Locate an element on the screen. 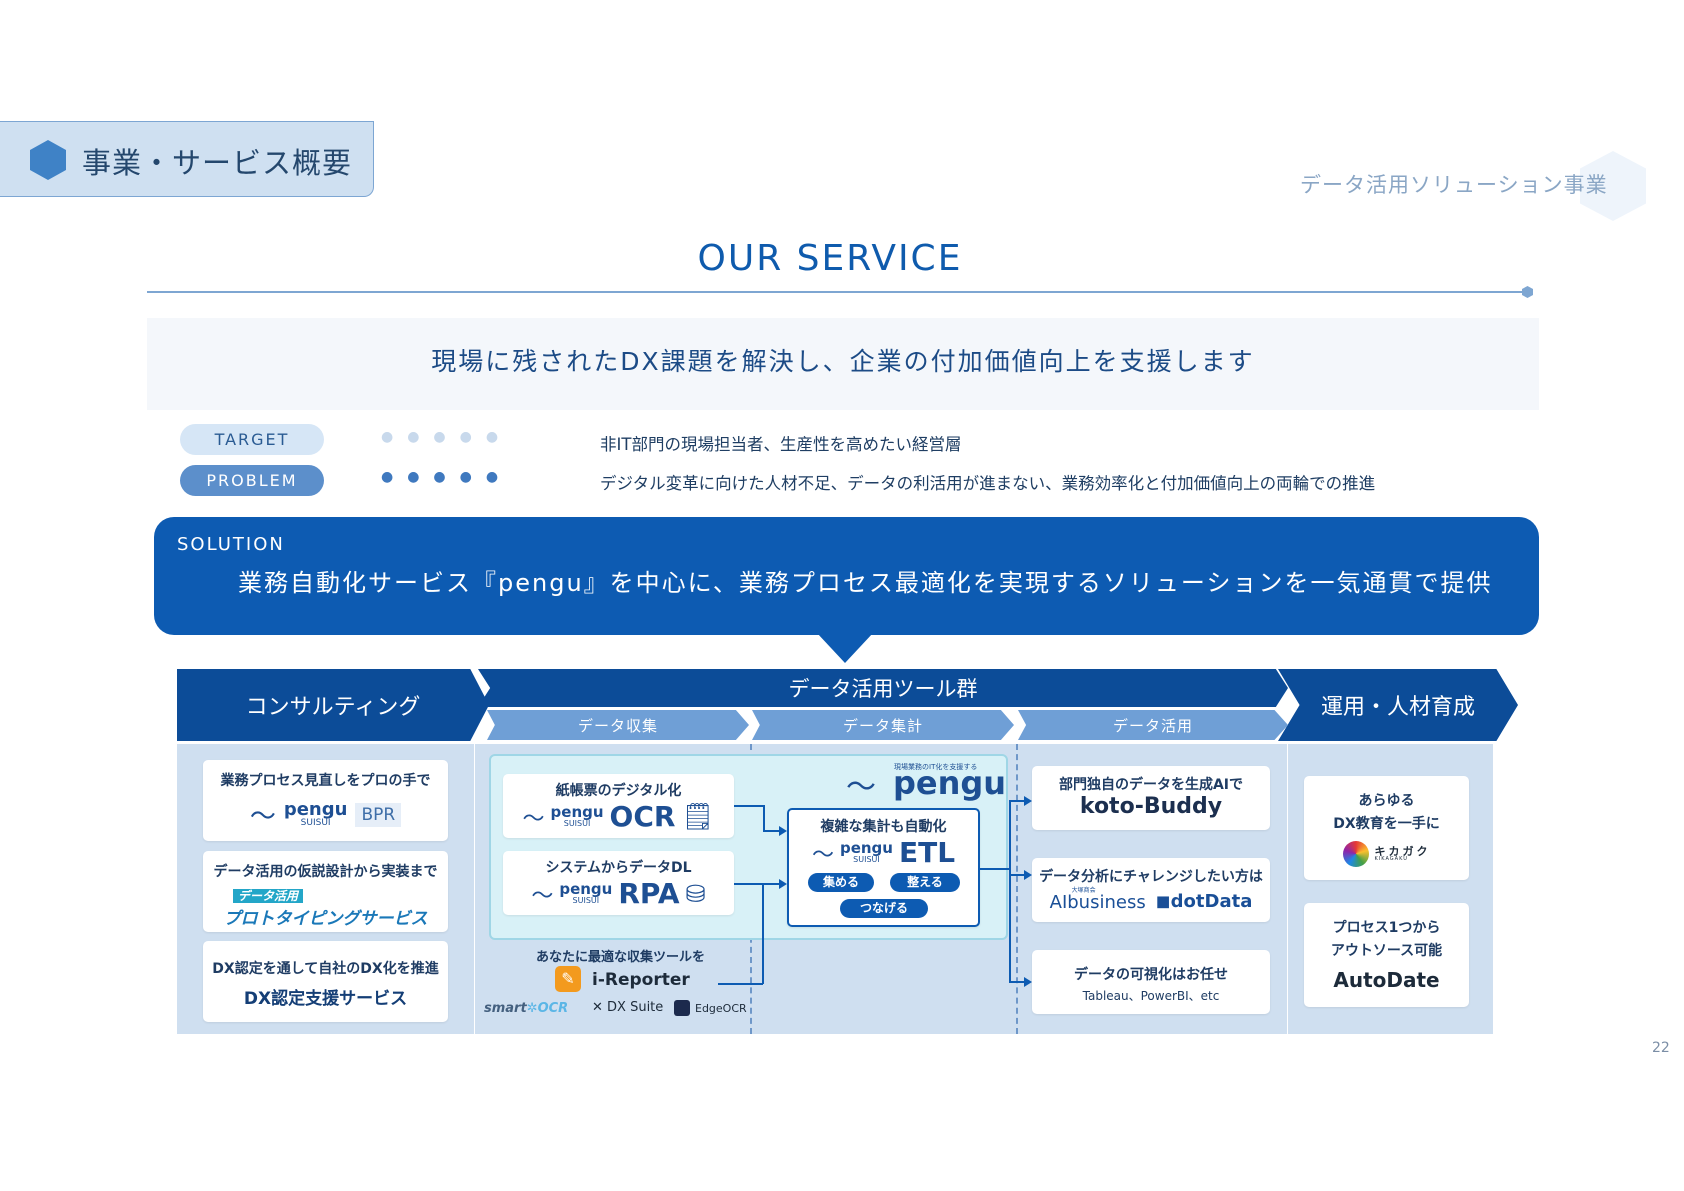 This screenshot has width=1684, height=1191. koto-buddy-card: 部門独自のデータを生成AIで koto-Buddy is located at coordinates (1151, 798).